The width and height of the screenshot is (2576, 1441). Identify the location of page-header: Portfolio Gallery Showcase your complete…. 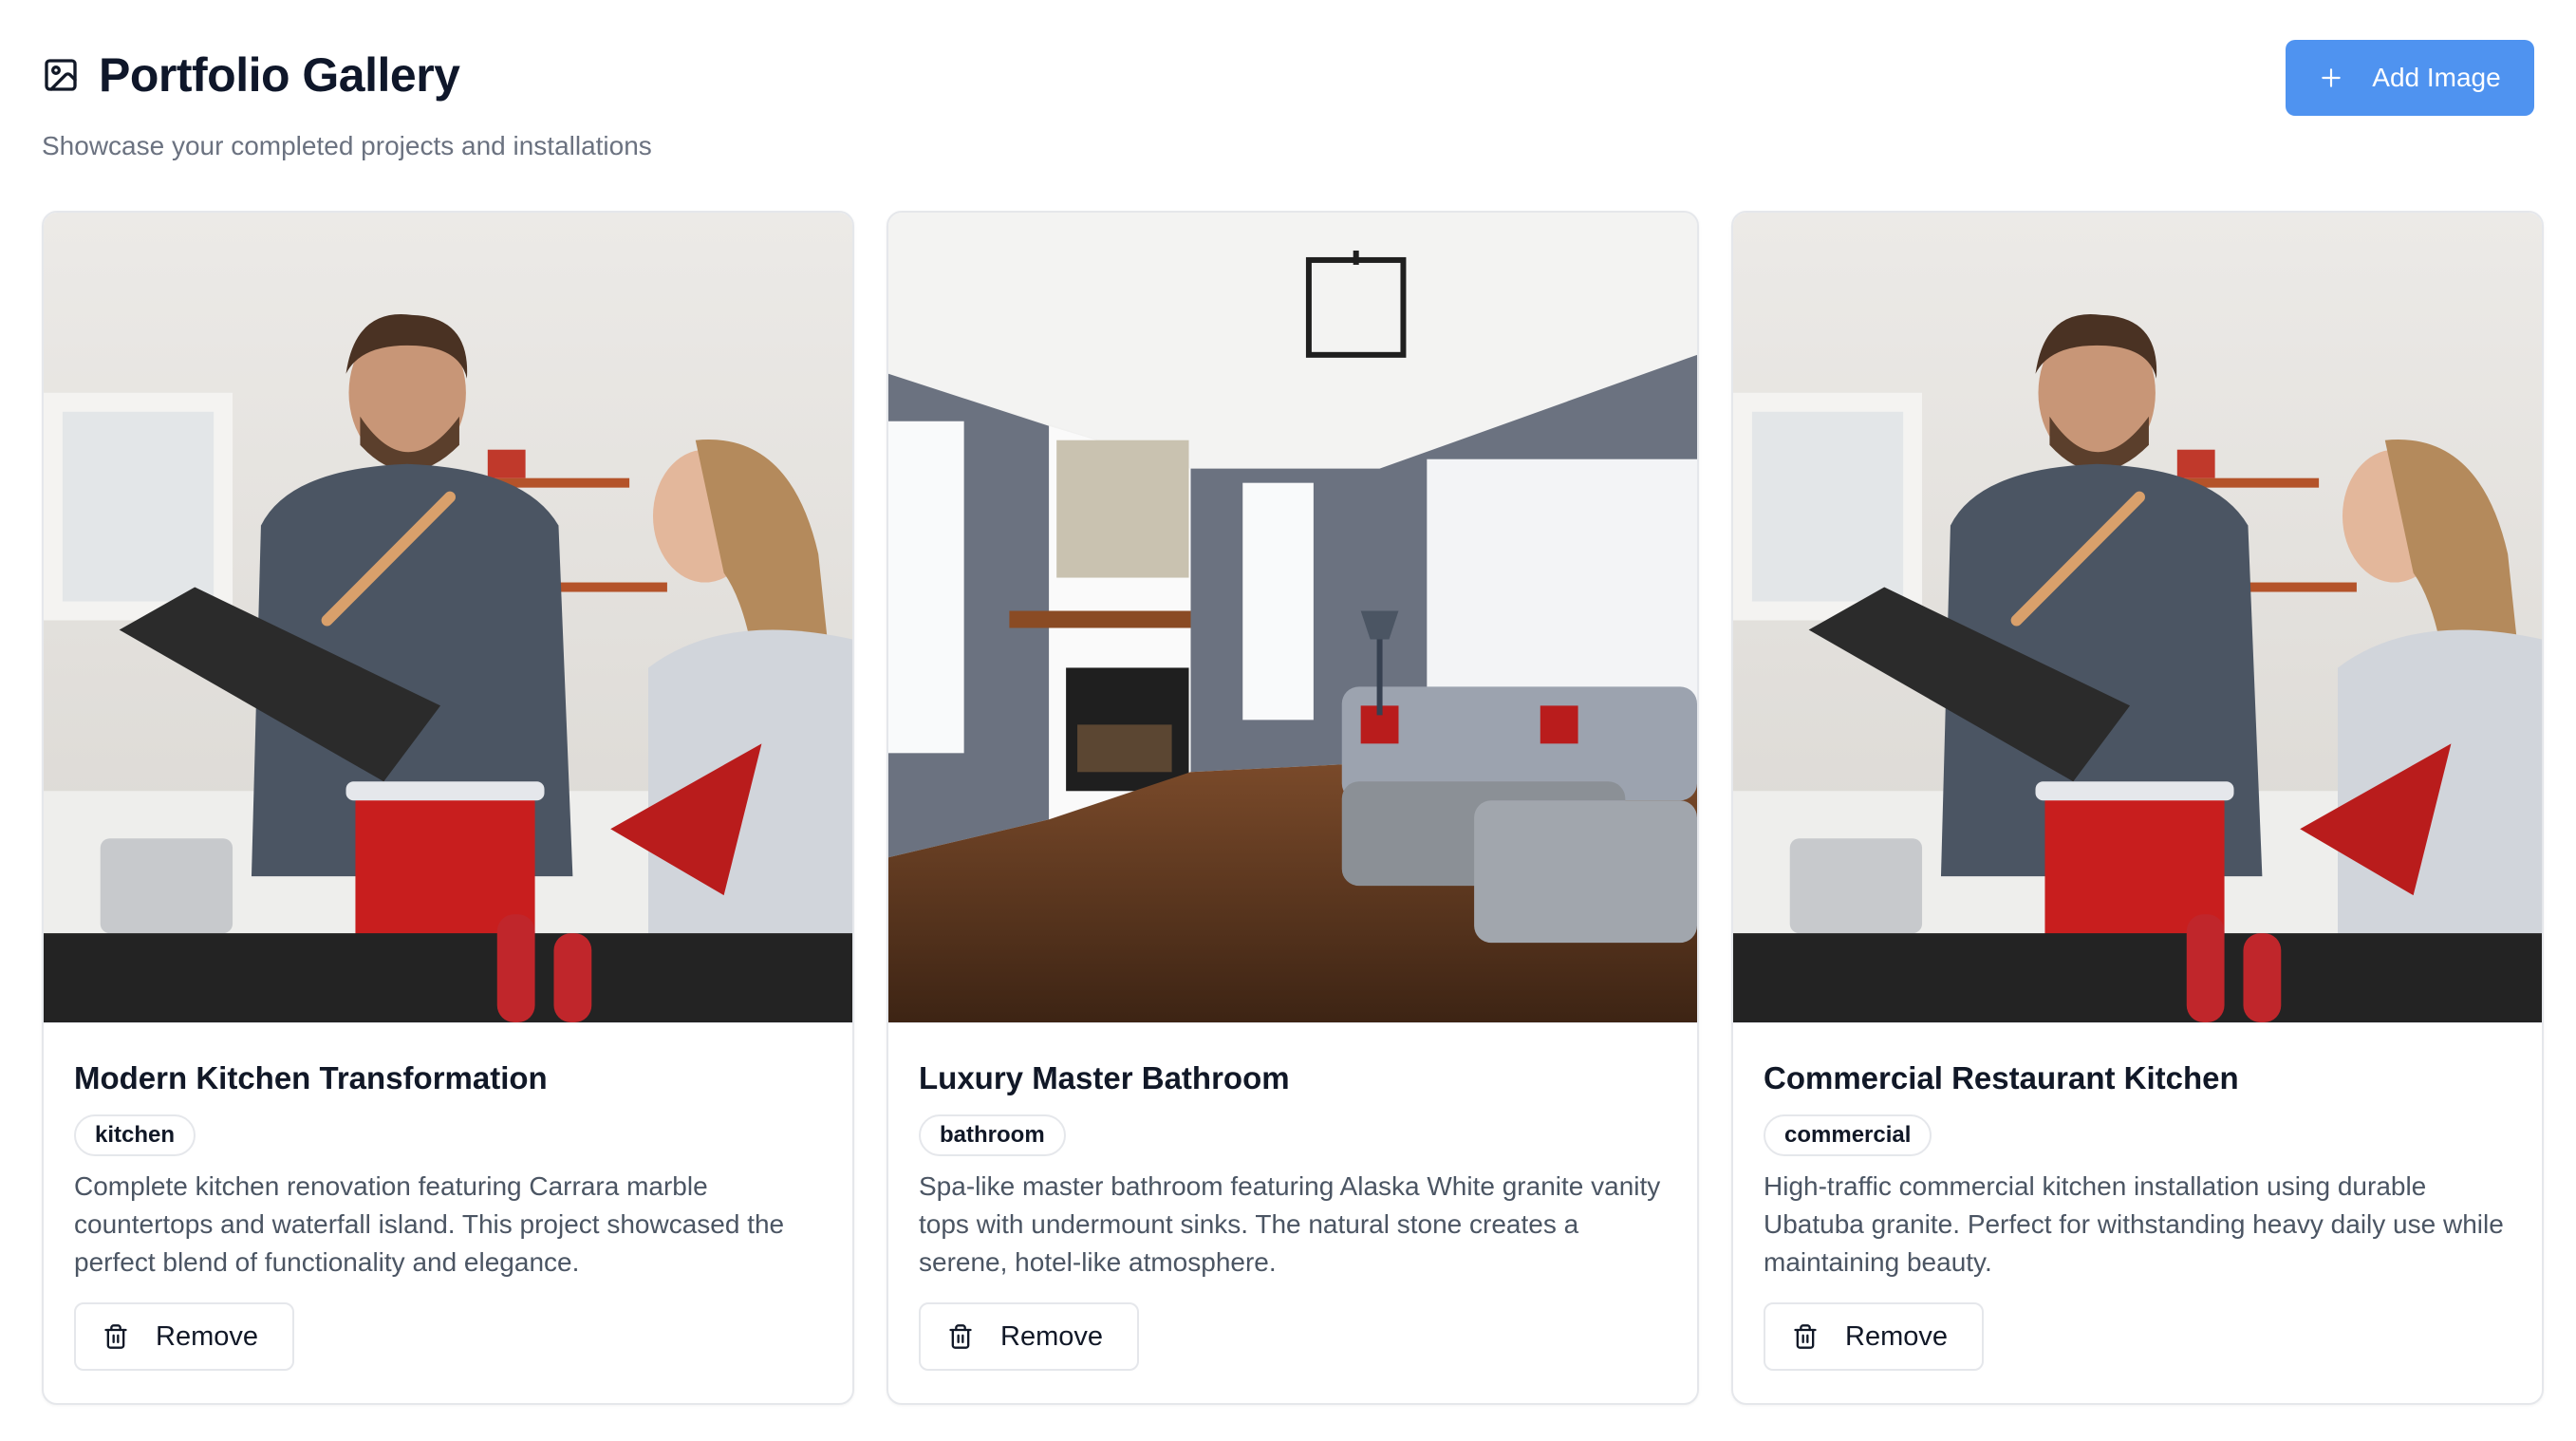
(1288, 104).